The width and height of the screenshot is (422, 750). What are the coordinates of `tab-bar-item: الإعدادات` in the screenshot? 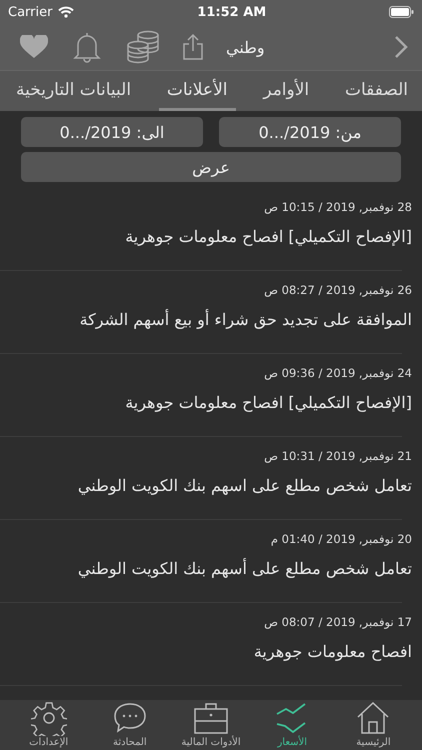 It's located at (48, 725).